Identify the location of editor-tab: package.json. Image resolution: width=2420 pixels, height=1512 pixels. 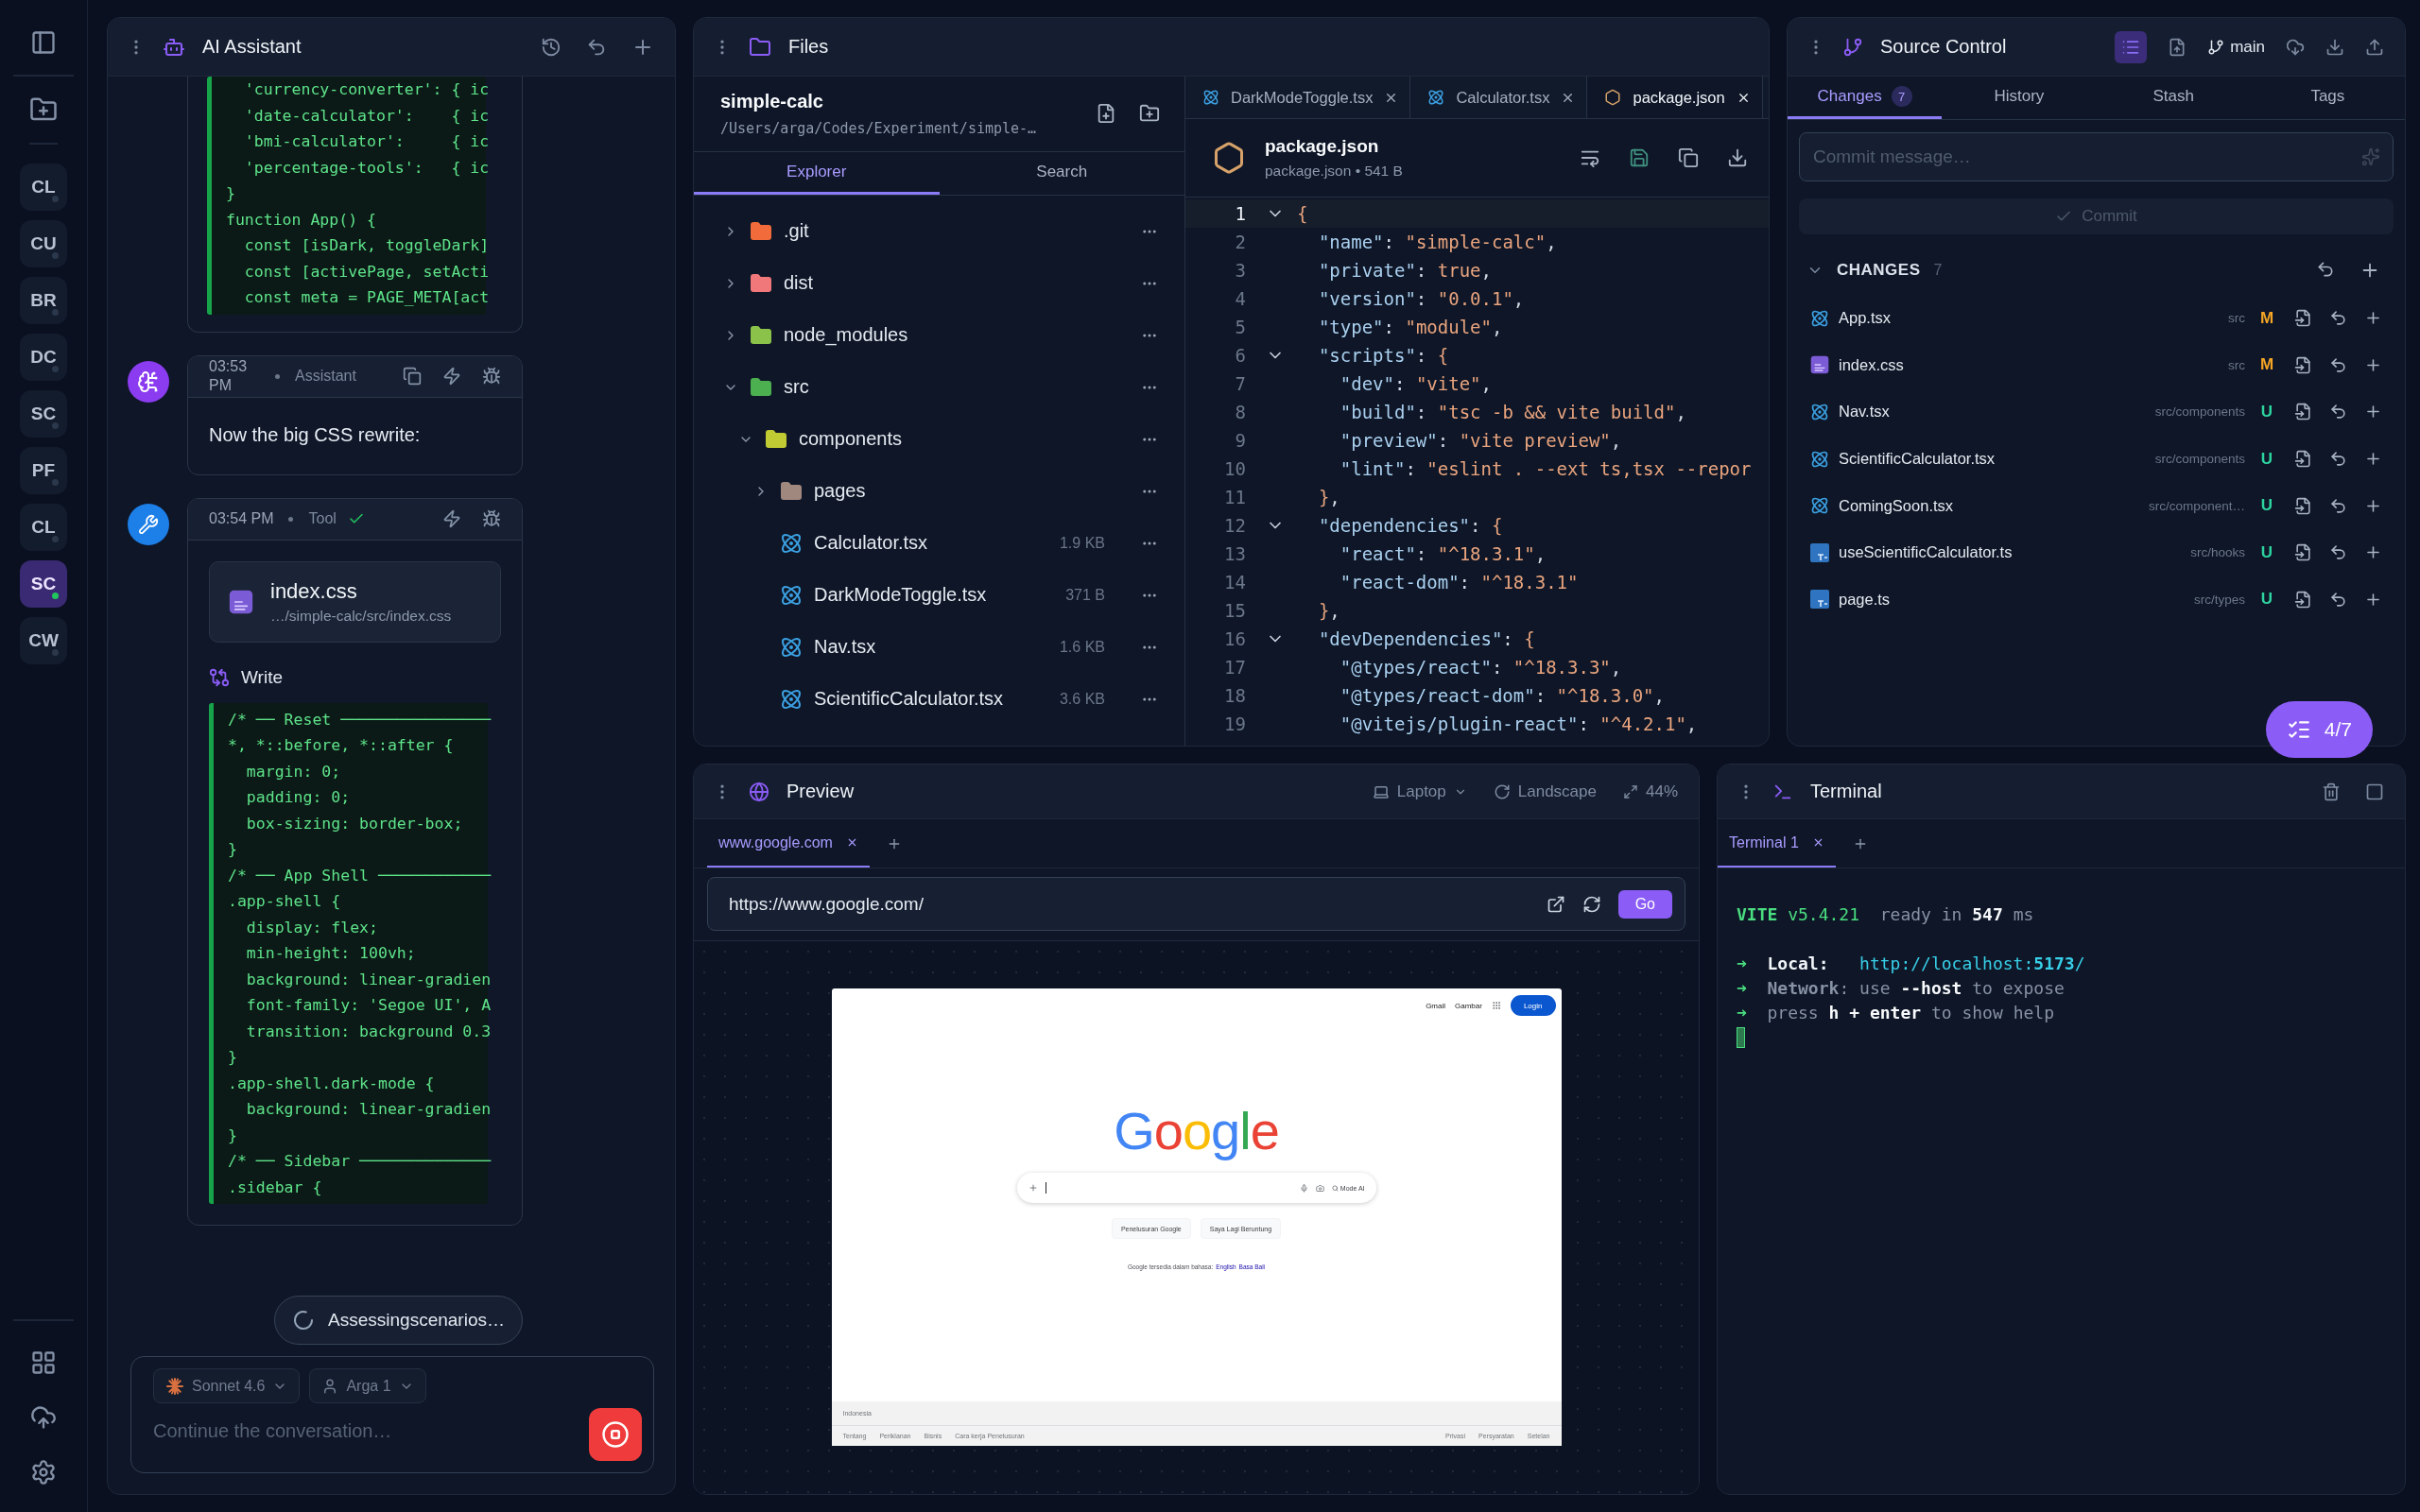
(1675, 97).